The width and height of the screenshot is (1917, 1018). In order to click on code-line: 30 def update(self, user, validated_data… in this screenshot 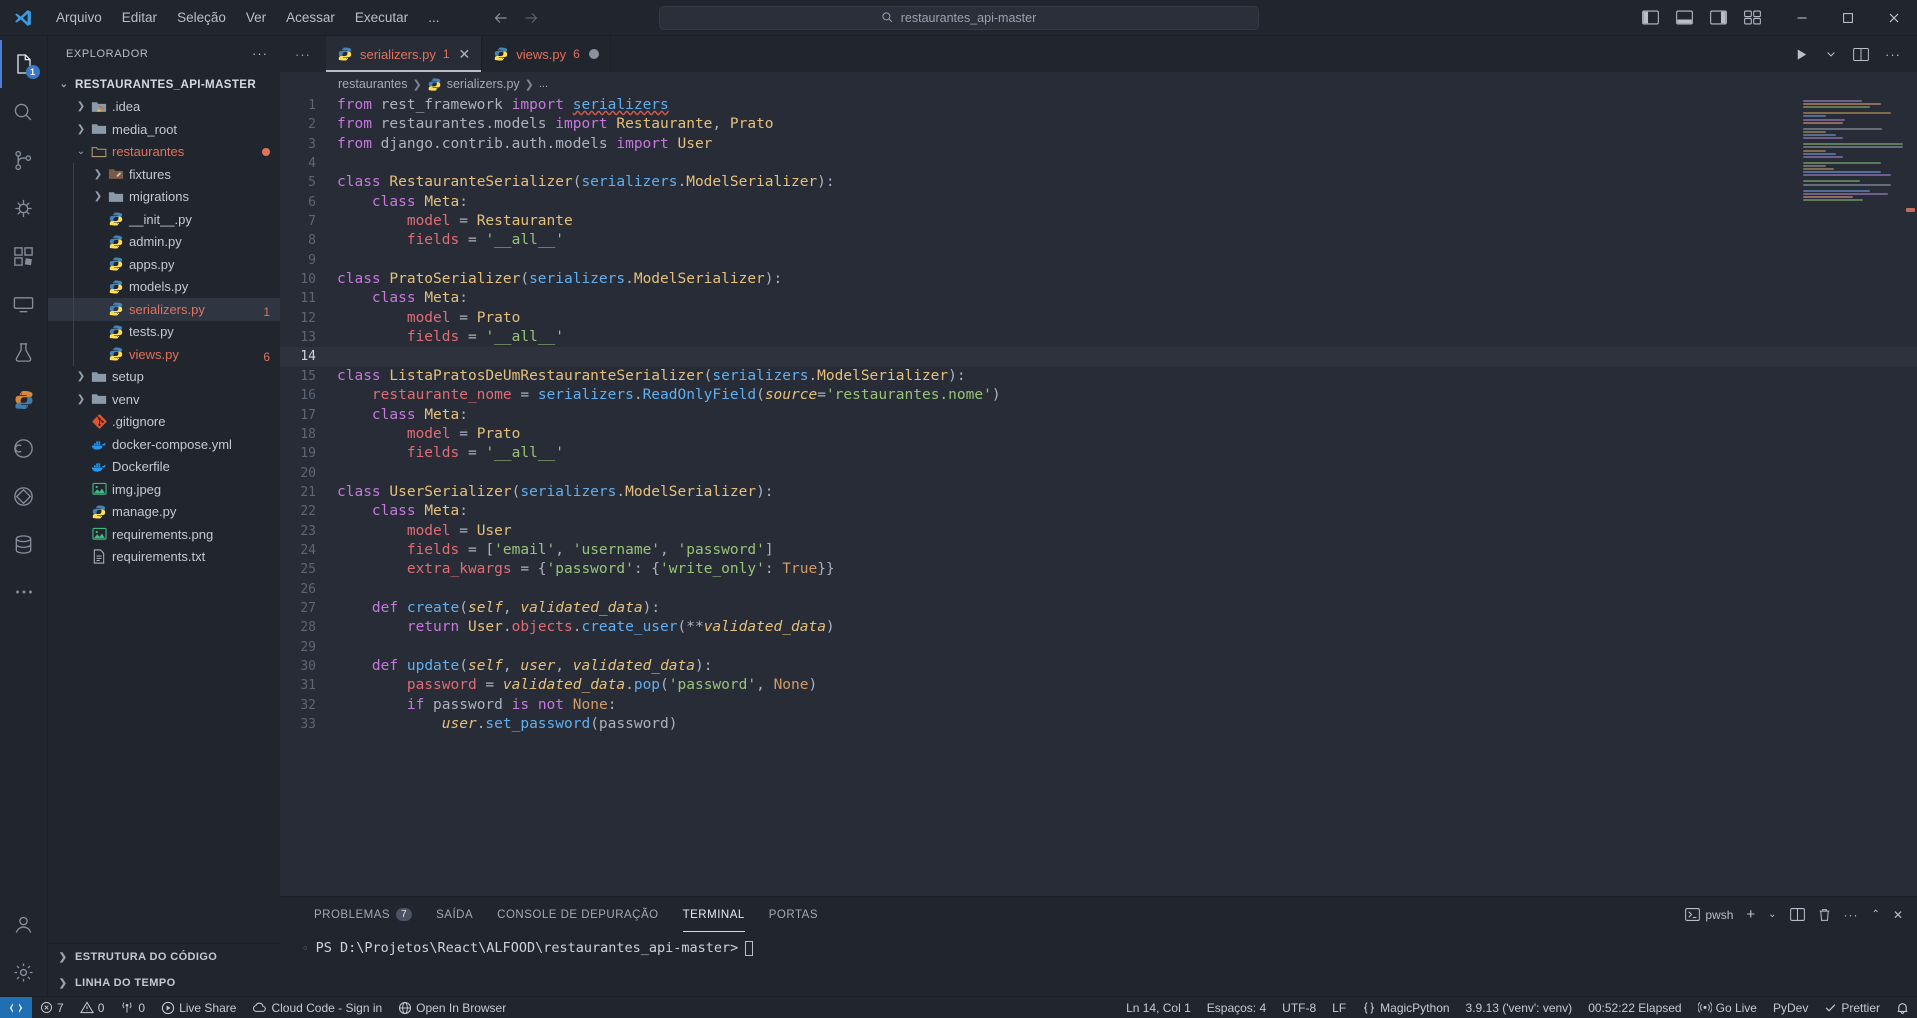, I will do `click(1098, 666)`.